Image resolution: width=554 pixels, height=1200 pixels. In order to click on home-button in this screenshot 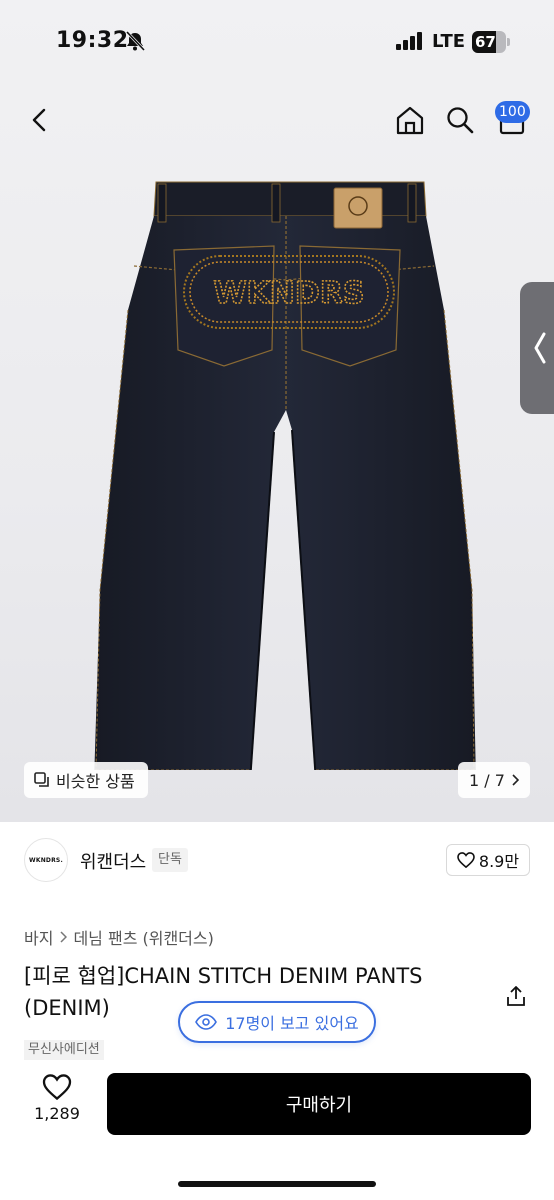, I will do `click(410, 120)`.